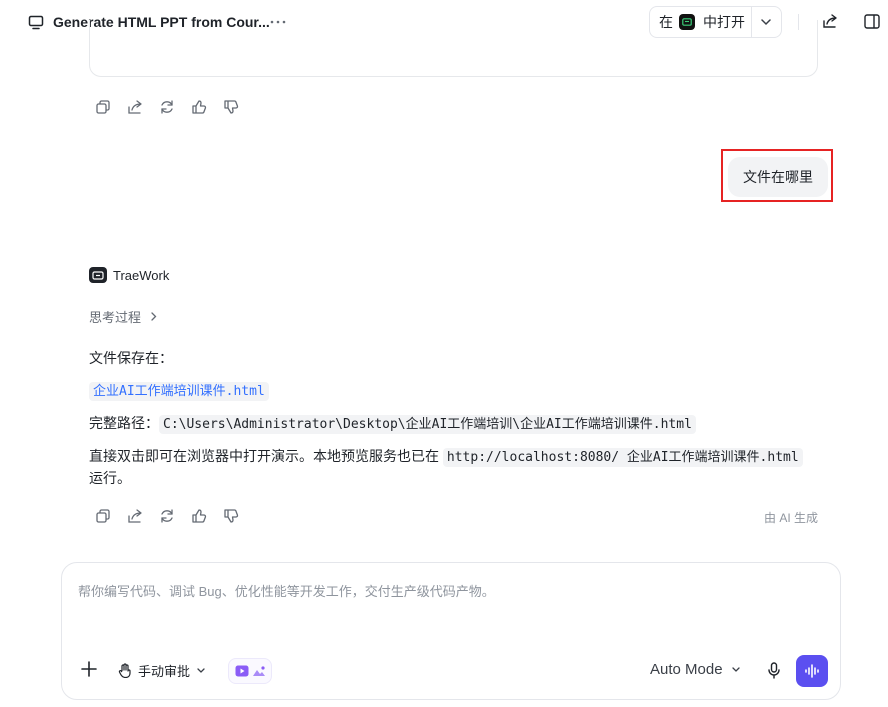 Image resolution: width=888 pixels, height=707 pixels. I want to click on manual-approval-dropdown: 手动审批, so click(162, 670).